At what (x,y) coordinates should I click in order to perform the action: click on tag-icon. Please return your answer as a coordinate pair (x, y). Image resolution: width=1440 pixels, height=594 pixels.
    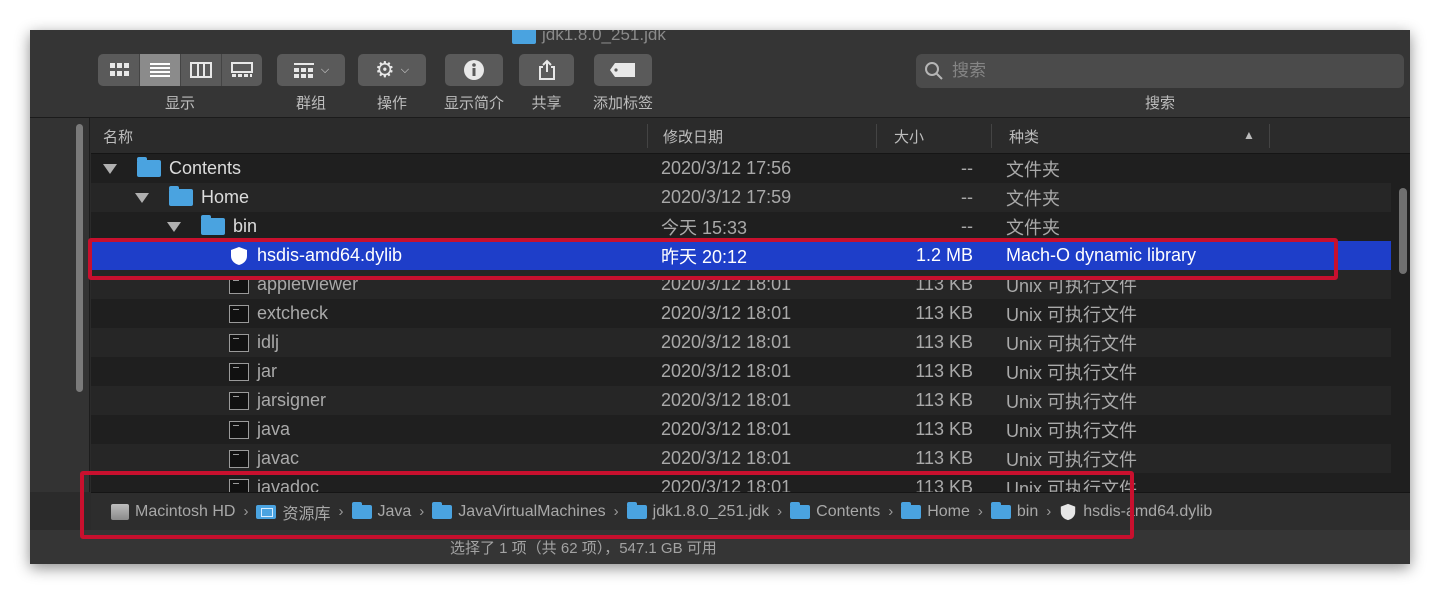
    Looking at the image, I should click on (622, 70).